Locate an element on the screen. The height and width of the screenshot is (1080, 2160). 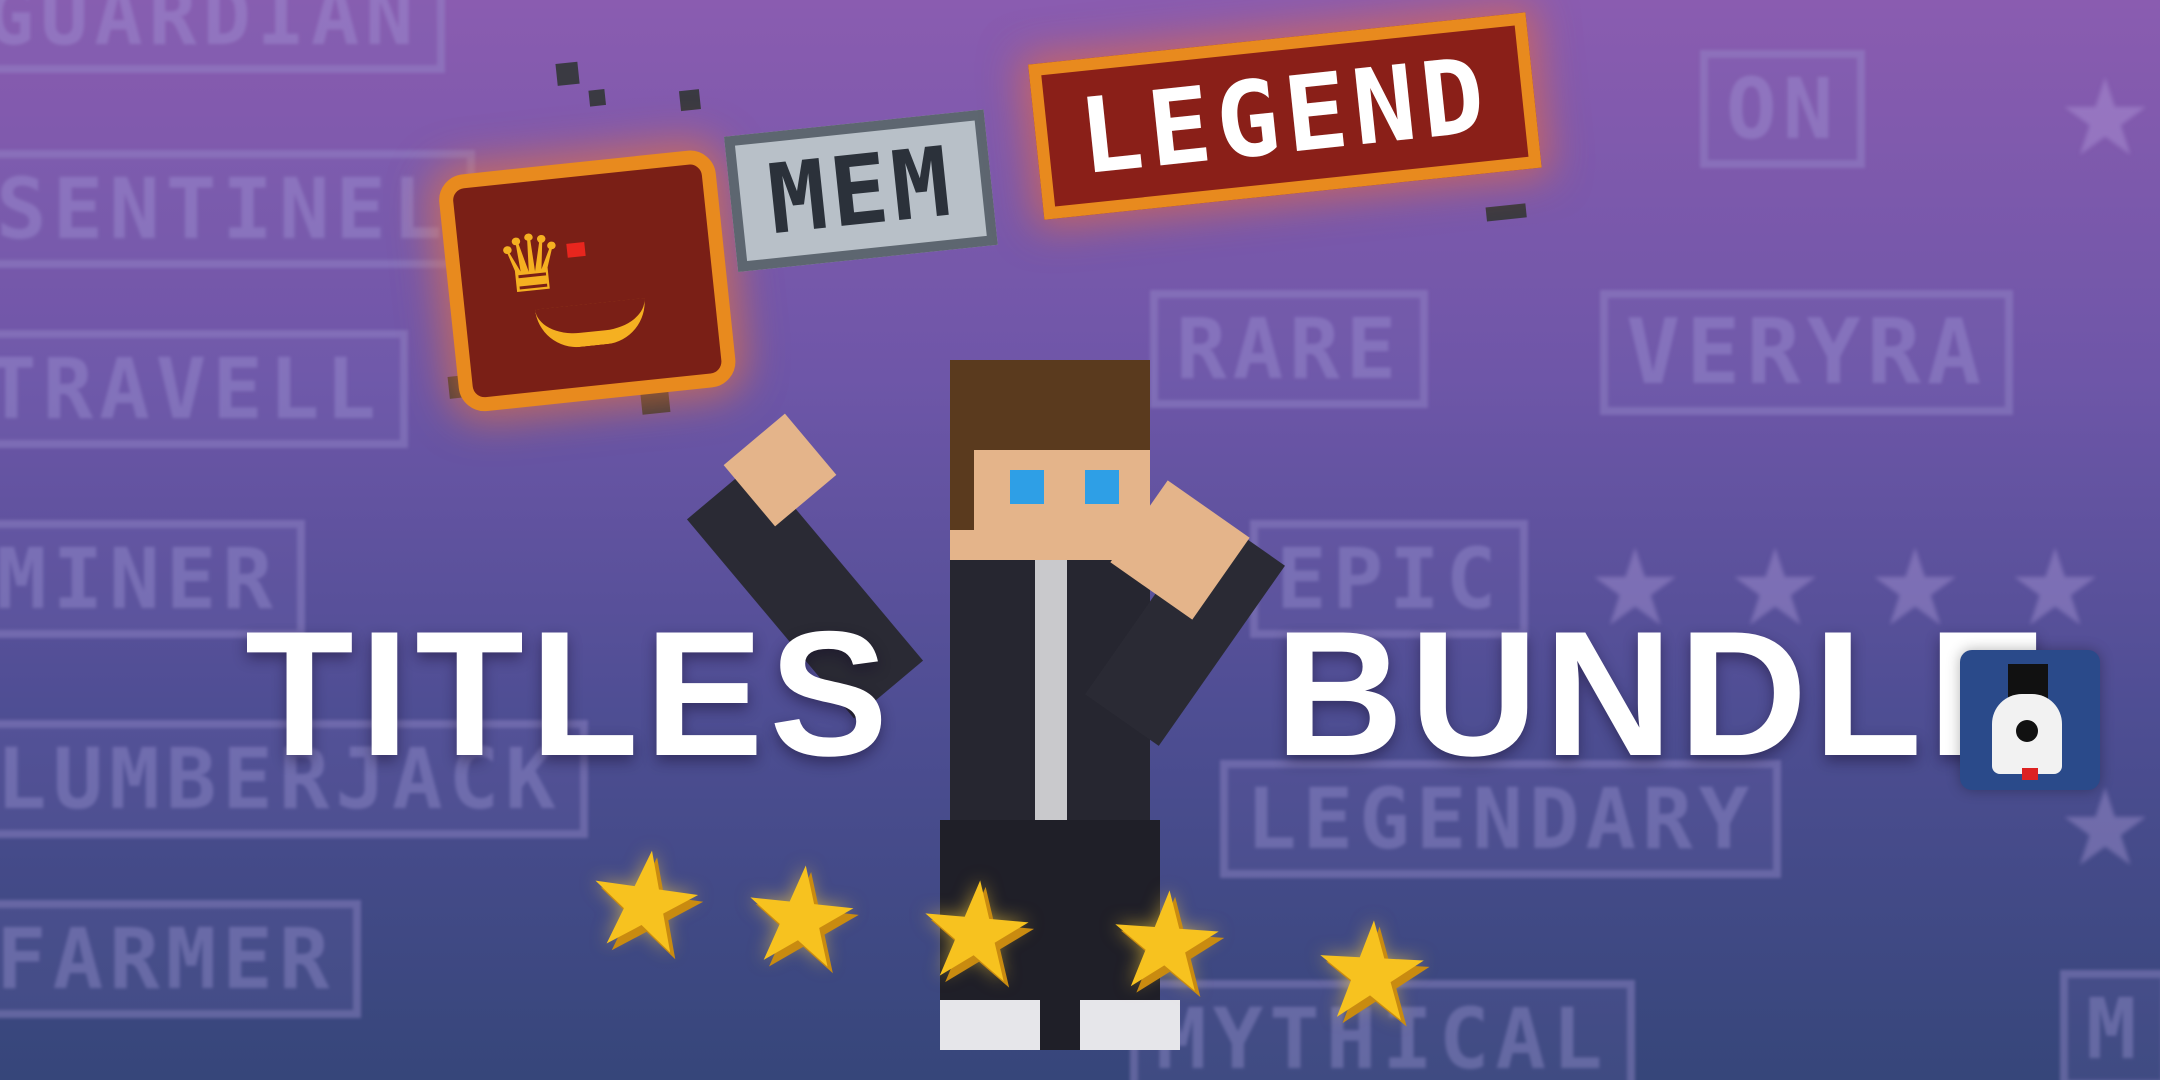
crown-crest-icon: ♛ is located at coordinates (587, 280).